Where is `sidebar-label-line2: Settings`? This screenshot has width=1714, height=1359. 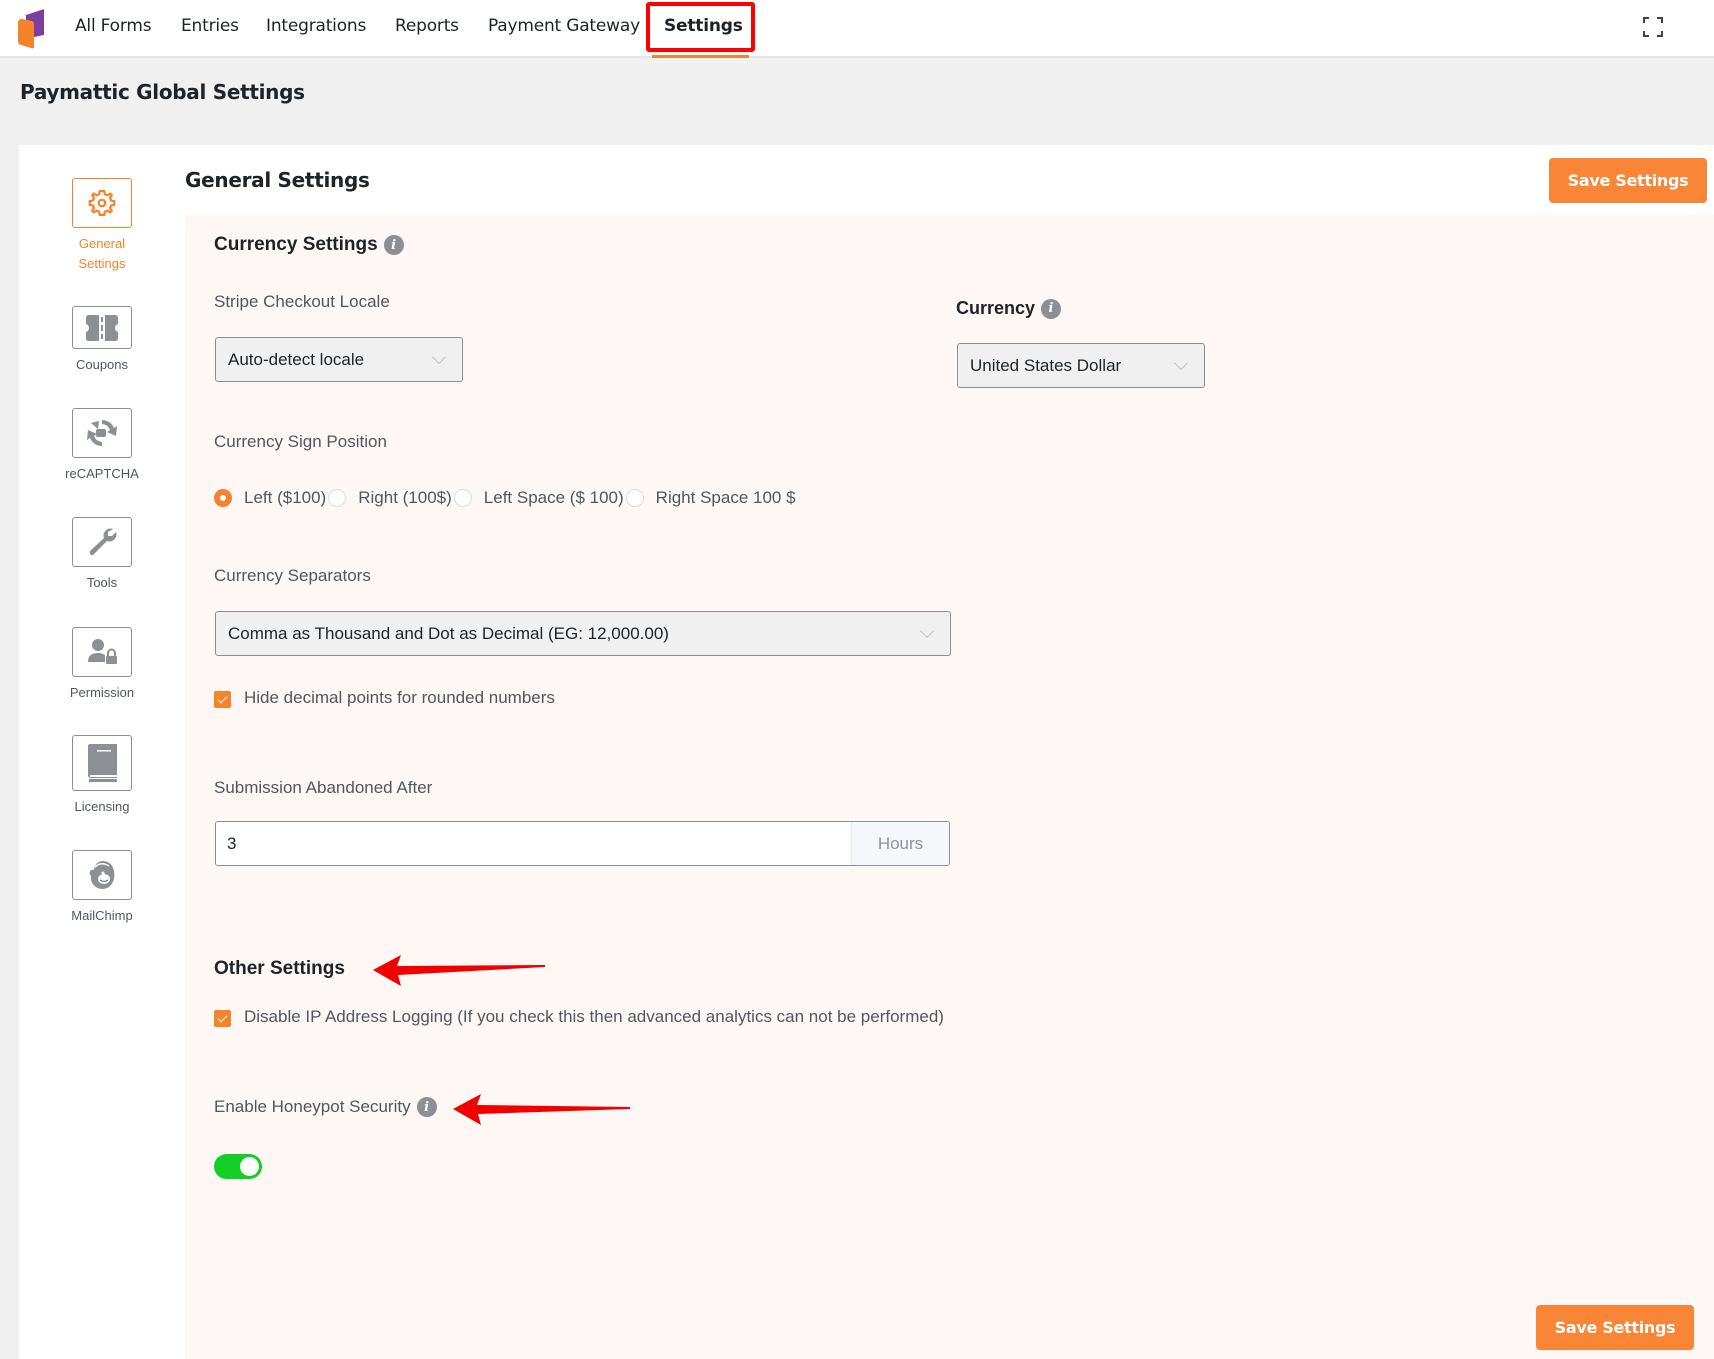
sidebar-label-line2: Settings is located at coordinates (102, 263).